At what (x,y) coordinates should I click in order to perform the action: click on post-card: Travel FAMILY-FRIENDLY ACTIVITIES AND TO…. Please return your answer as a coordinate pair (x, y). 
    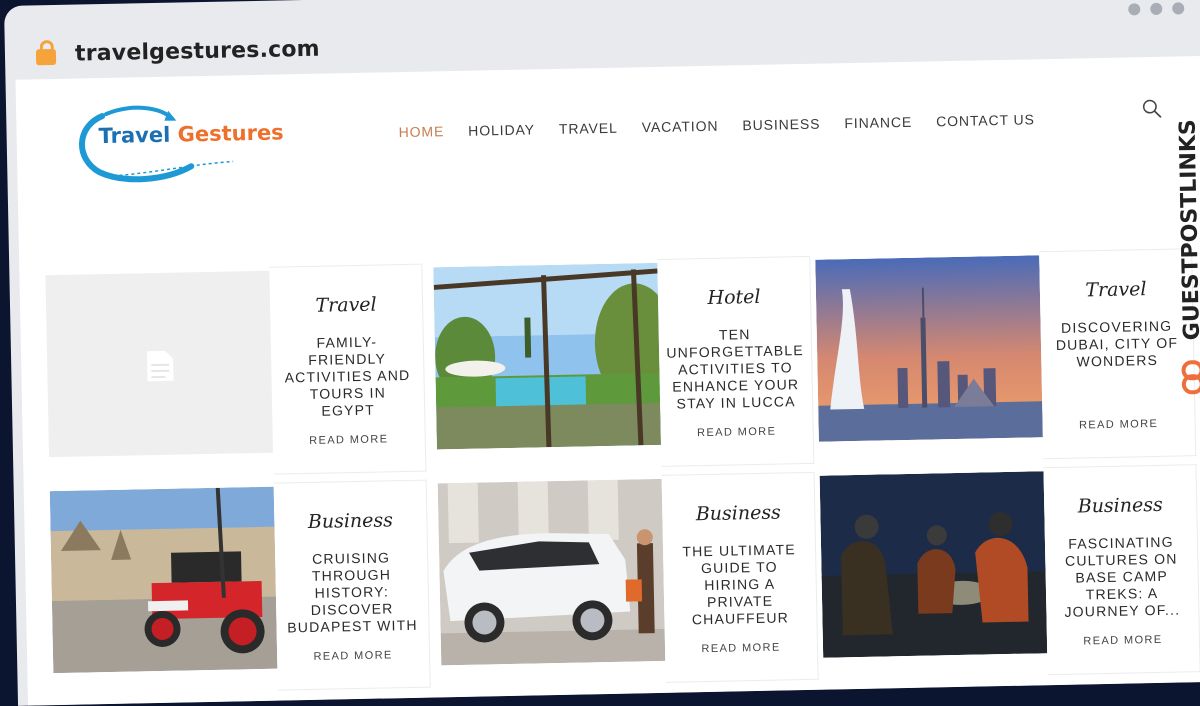
    Looking at the image, I should click on (235, 374).